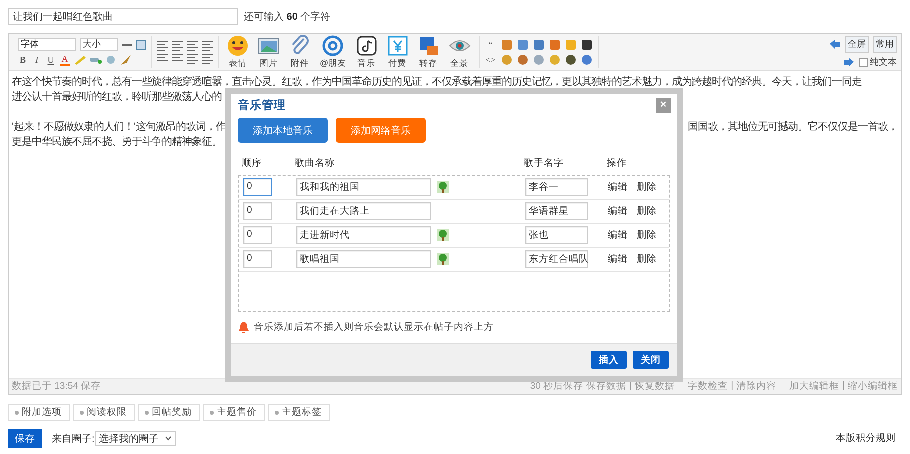 The height and width of the screenshot is (454, 910). I want to click on format-button: U, so click(51, 60).